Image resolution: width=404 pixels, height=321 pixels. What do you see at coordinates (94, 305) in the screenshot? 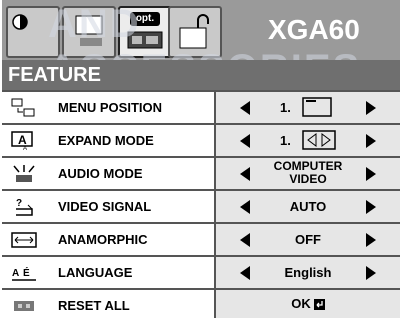
I see `menu-label: RESET ALL` at bounding box center [94, 305].